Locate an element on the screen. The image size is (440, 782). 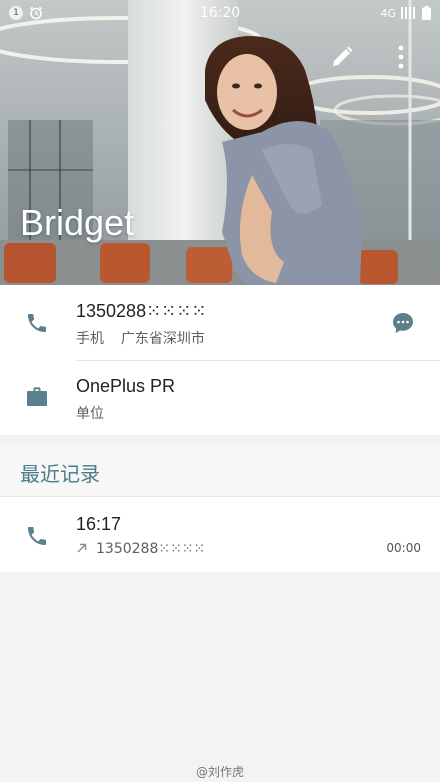
battery-icon is located at coordinates (426, 13).